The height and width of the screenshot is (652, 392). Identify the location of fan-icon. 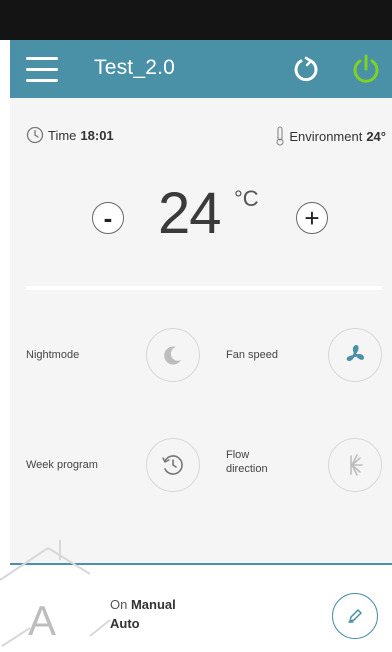
(355, 353).